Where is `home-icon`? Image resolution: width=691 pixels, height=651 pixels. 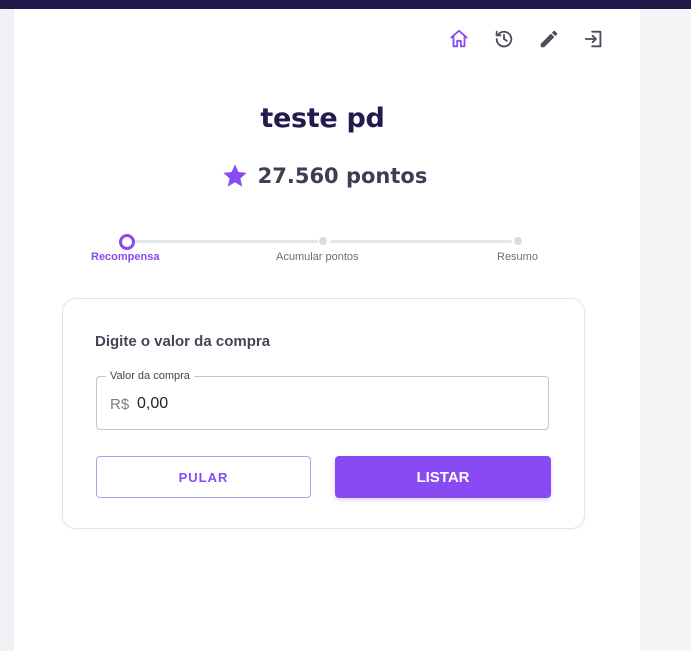
home-icon is located at coordinates (459, 38).